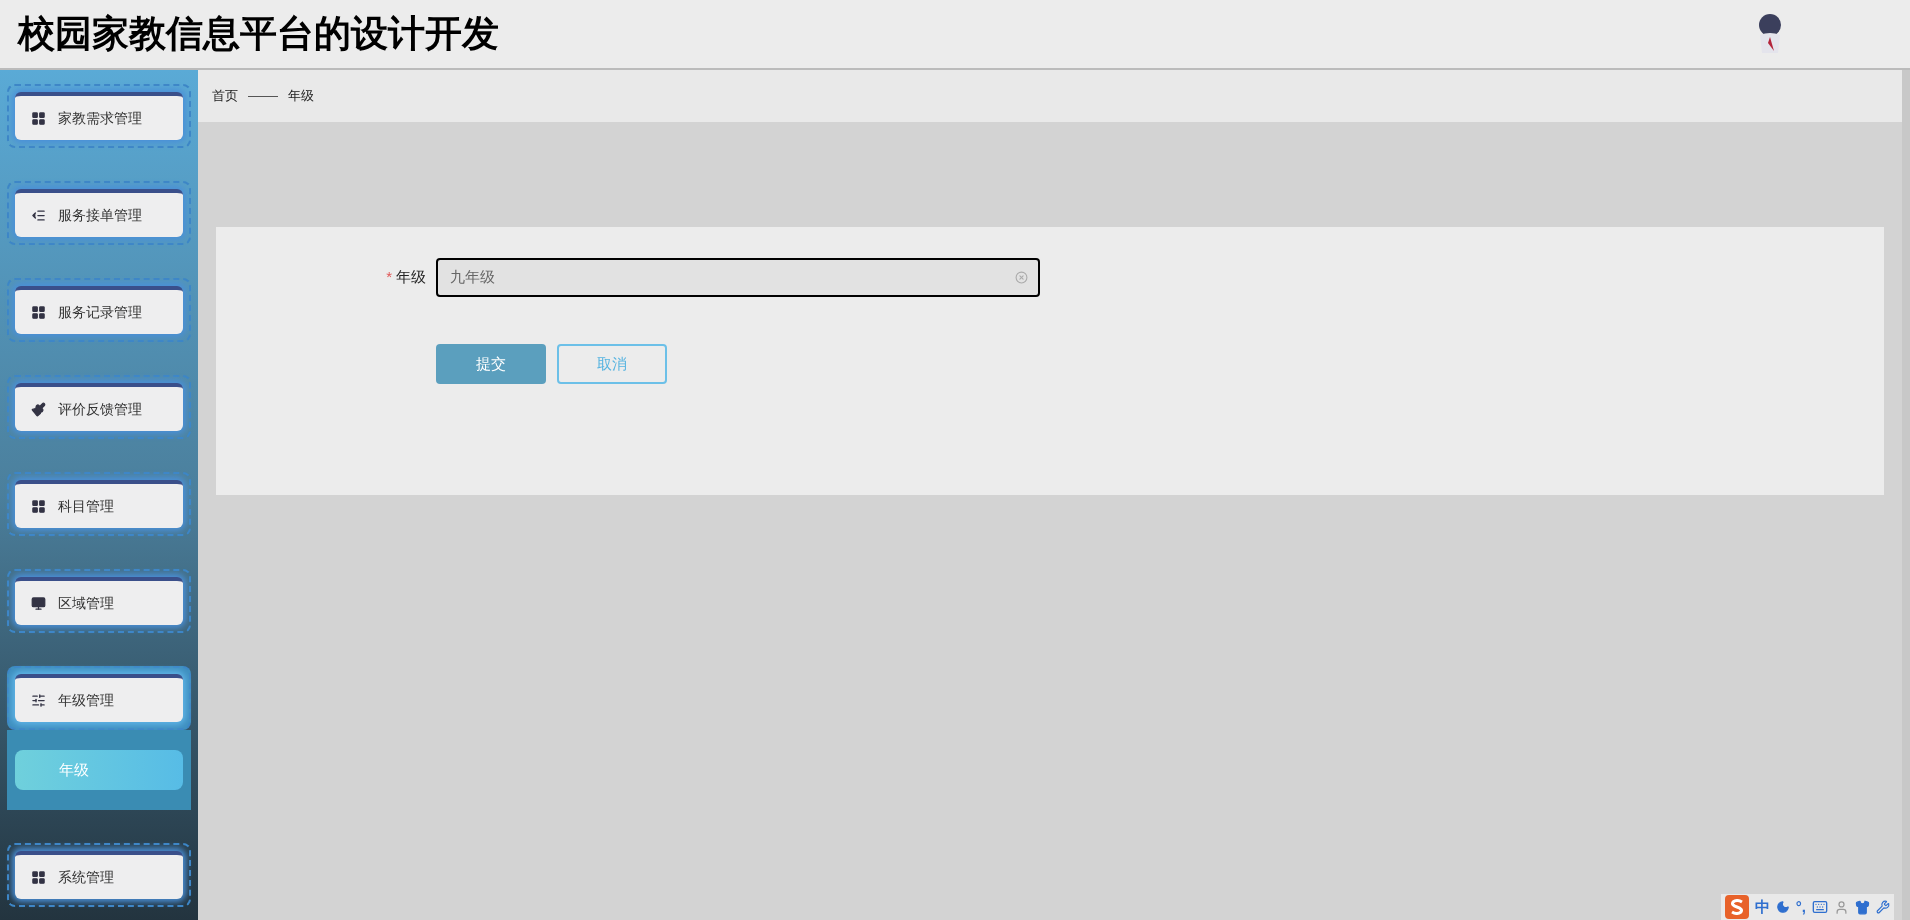 The image size is (1910, 920). I want to click on sliders-icon, so click(38, 700).